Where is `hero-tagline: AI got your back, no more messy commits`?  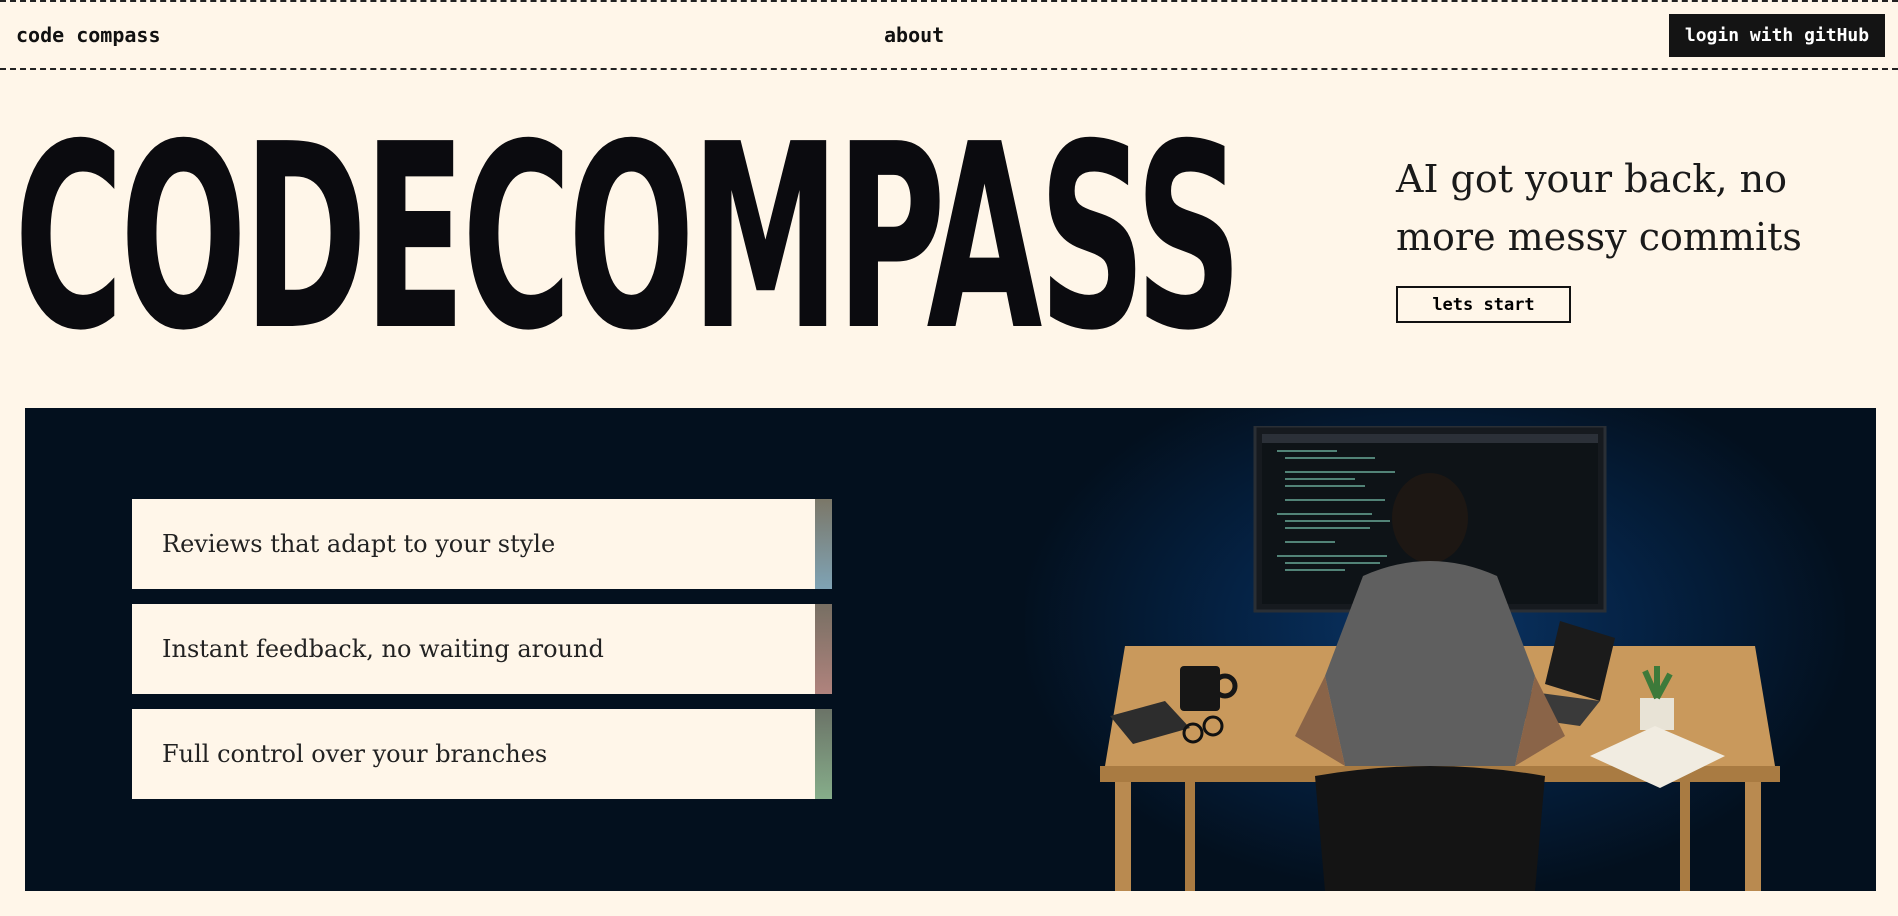 hero-tagline: AI got your back, no more messy commits is located at coordinates (1599, 208).